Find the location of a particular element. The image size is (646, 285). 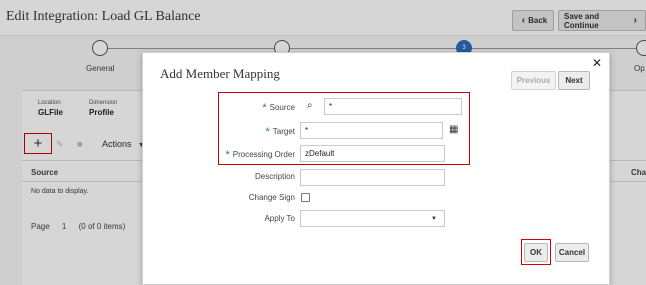

processing-order-label-text: Processing Order is located at coordinates (263, 154).